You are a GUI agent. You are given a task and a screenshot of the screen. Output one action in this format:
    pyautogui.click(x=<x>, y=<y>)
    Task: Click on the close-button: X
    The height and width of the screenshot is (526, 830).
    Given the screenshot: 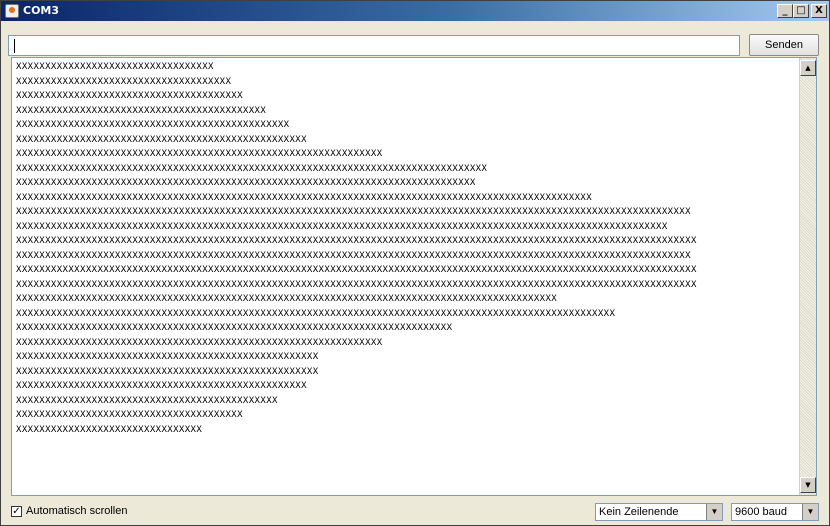 What is the action you would take?
    pyautogui.click(x=819, y=11)
    